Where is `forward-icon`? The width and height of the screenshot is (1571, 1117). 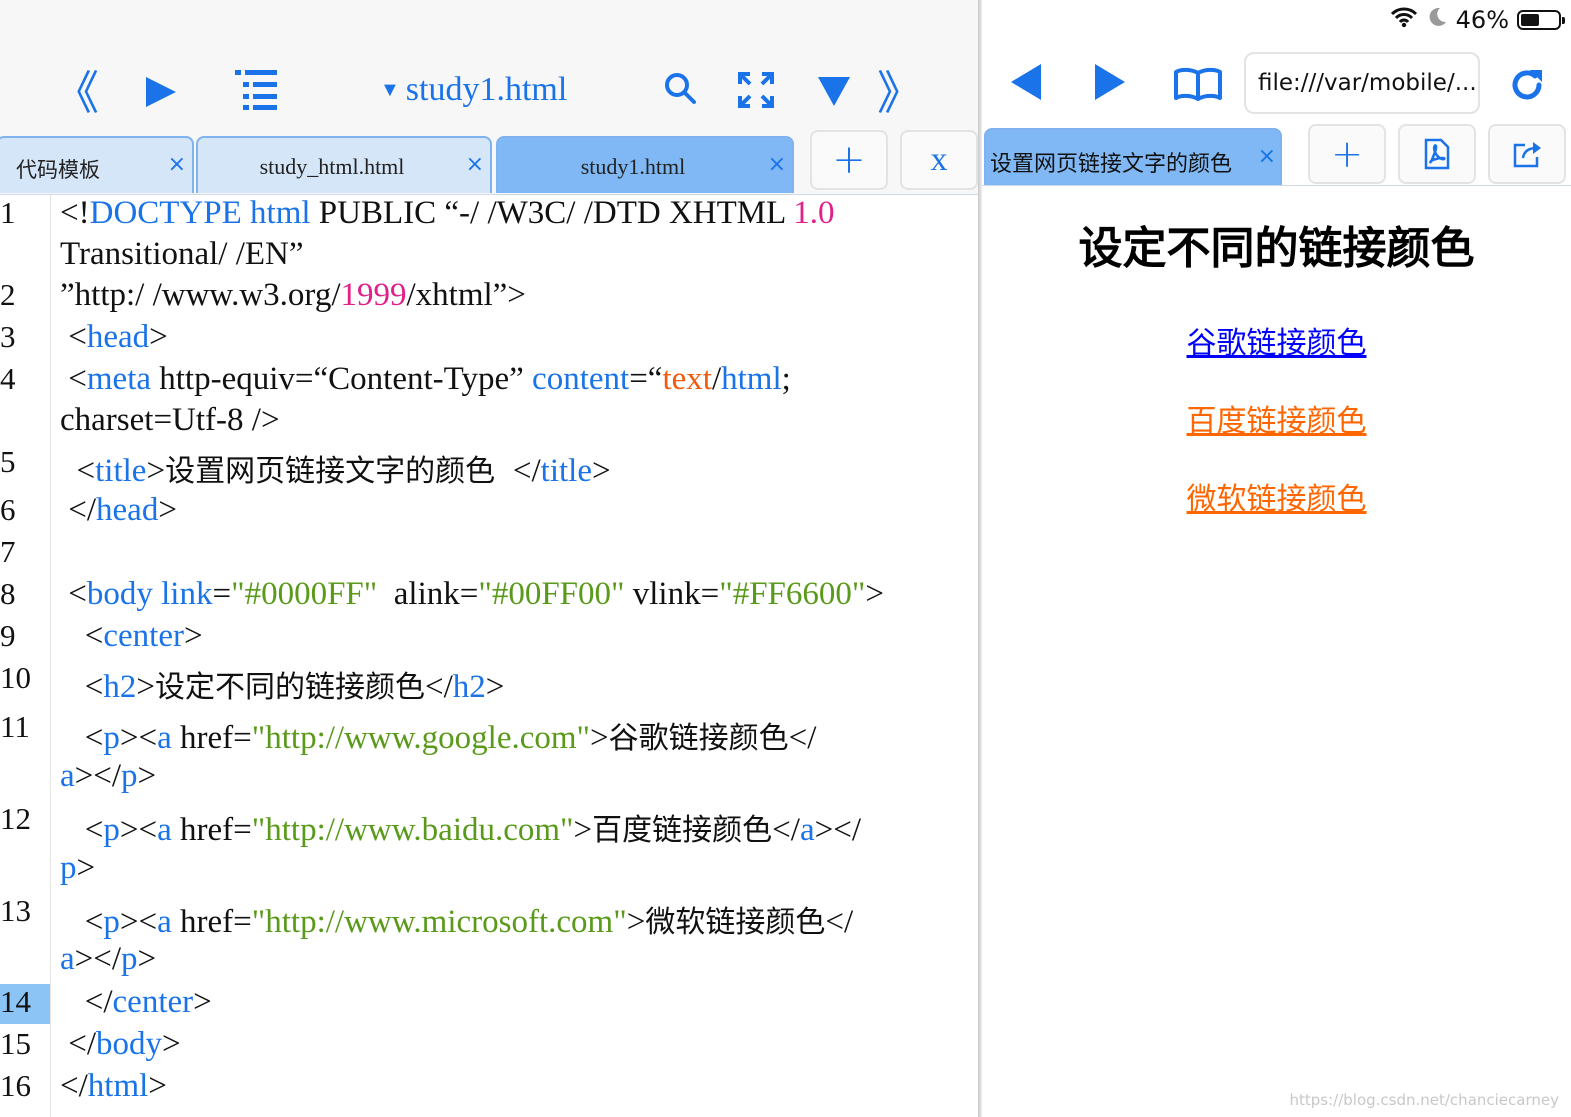
forward-icon is located at coordinates (1110, 82).